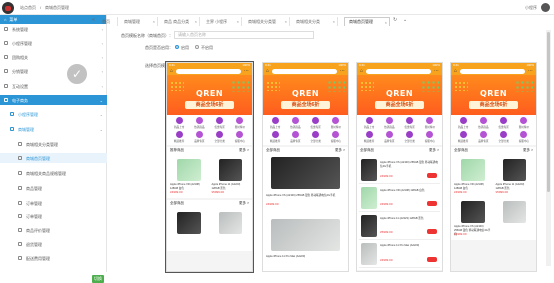  What do you see at coordinates (305, 243) in the screenshot?
I see `product-card: Apple iPhone 11 Pro Max (A2220)` at bounding box center [305, 243].